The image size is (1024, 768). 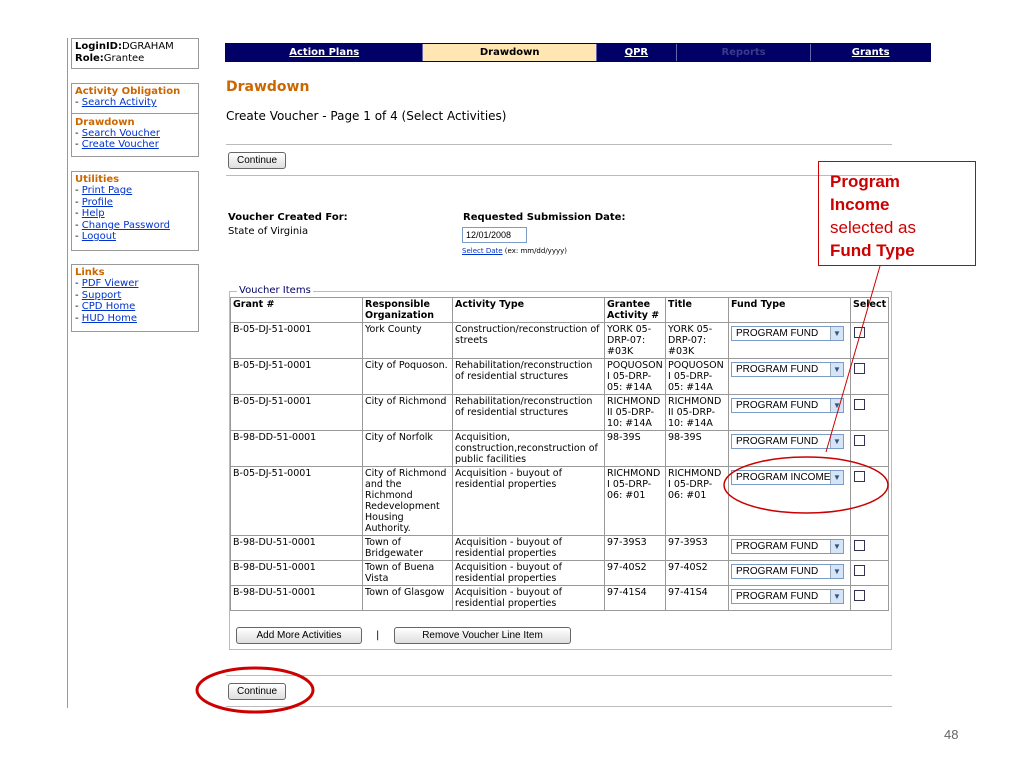 I want to click on slide-number: 48, so click(x=951, y=734).